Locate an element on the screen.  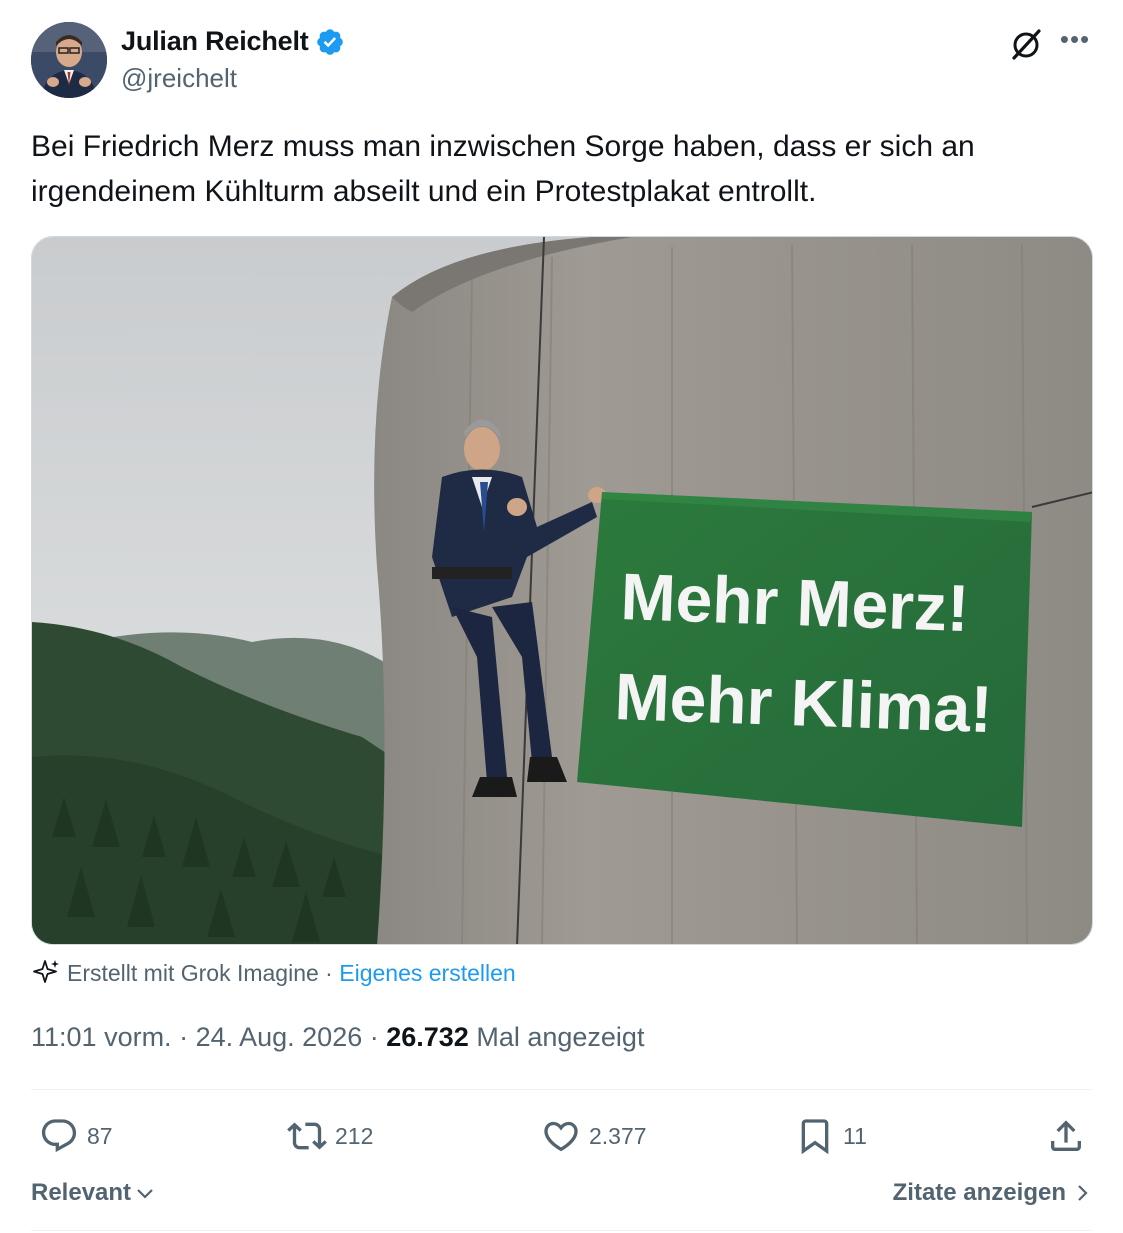
sparkle-icon is located at coordinates (46, 971).